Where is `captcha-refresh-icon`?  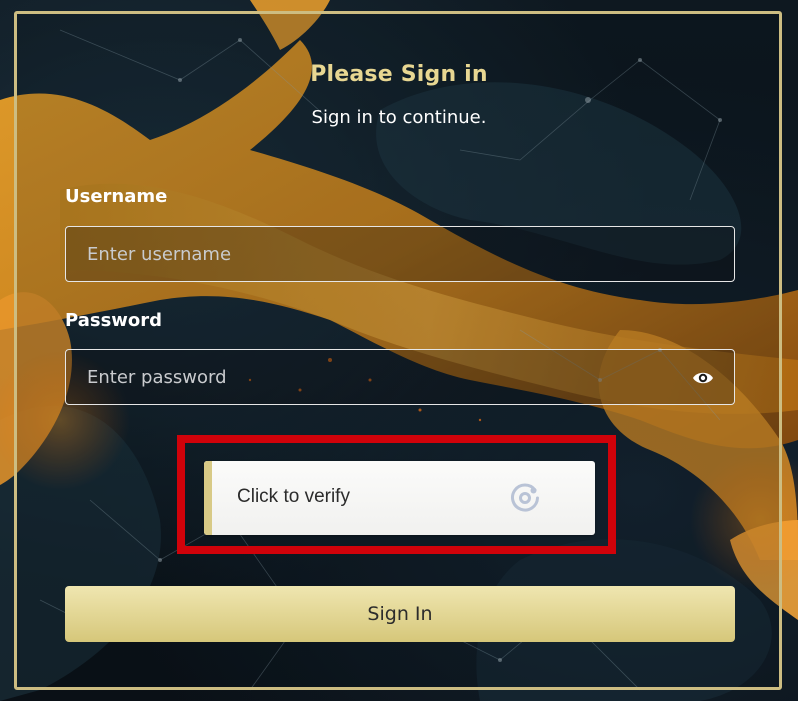
captcha-refresh-icon is located at coordinates (525, 498).